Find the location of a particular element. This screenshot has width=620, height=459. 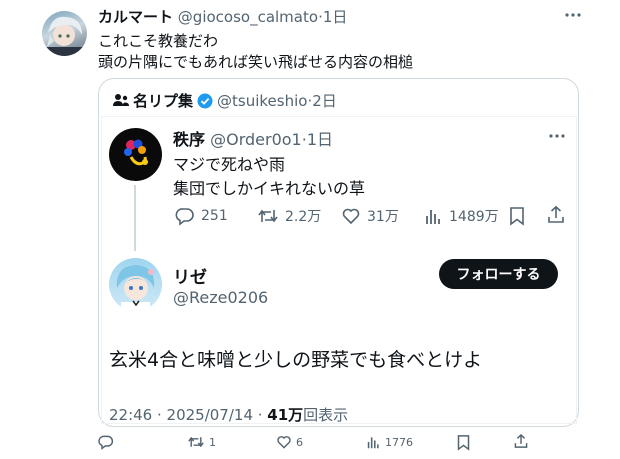

like-action: 6 is located at coordinates (289, 442).